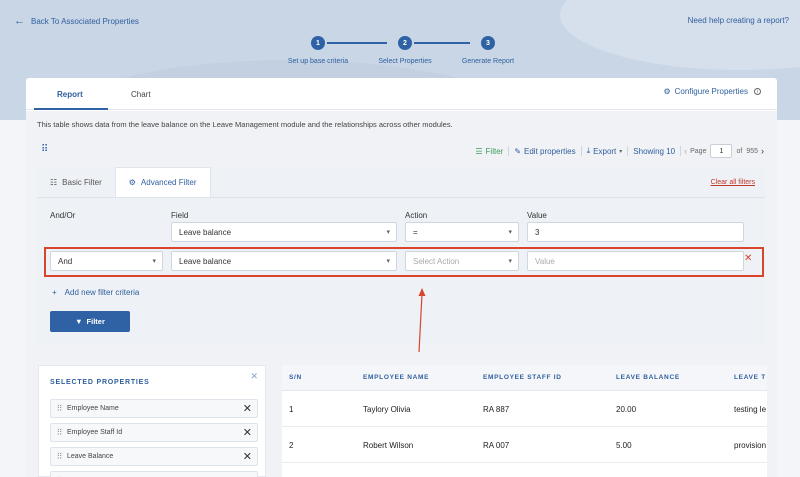  I want to click on back-link: ← Back To Associated Properties, so click(76, 21).